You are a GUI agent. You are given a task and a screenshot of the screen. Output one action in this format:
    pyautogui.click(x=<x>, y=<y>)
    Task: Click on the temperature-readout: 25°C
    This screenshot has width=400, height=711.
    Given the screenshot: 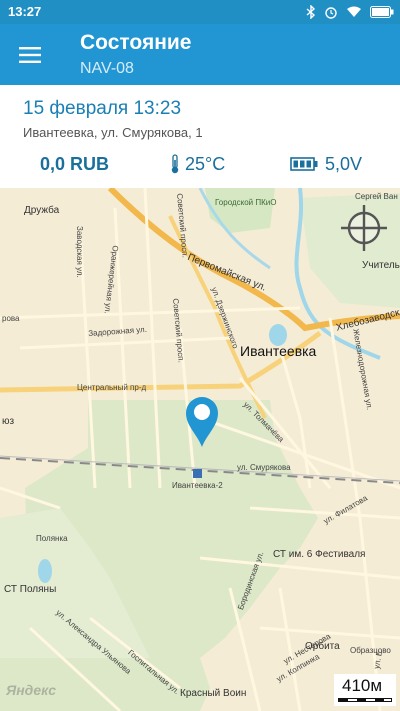 What is the action you would take?
    pyautogui.click(x=197, y=164)
    